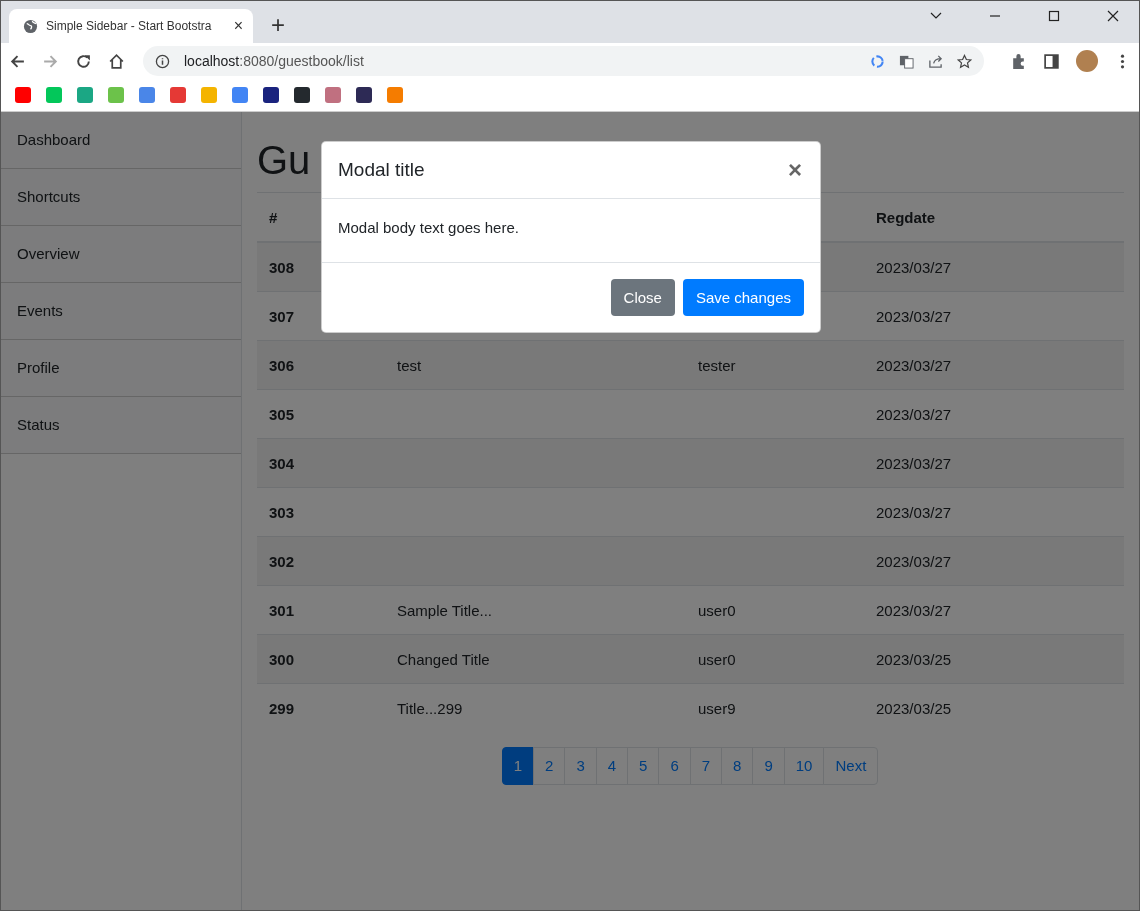 The height and width of the screenshot is (911, 1140). What do you see at coordinates (1018, 61) in the screenshot?
I see `puzzle-icon` at bounding box center [1018, 61].